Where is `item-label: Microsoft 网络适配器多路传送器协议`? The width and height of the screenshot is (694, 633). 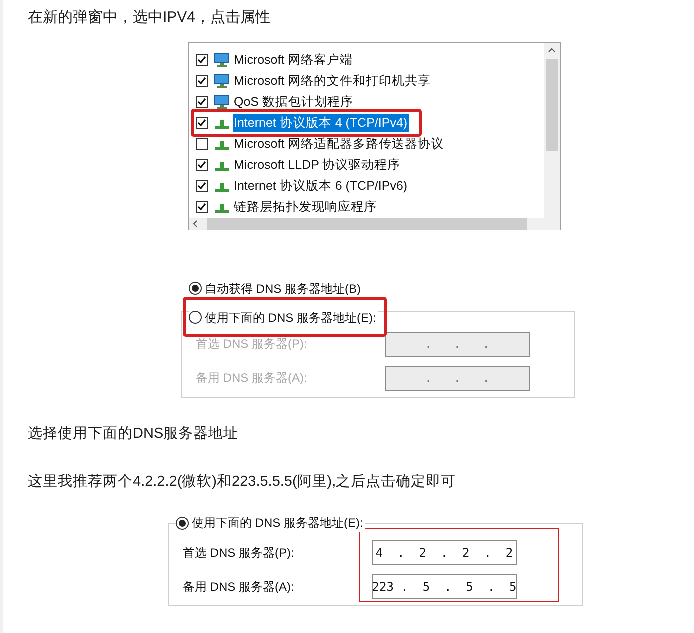 item-label: Microsoft 网络适配器多路传送器协议 is located at coordinates (339, 144).